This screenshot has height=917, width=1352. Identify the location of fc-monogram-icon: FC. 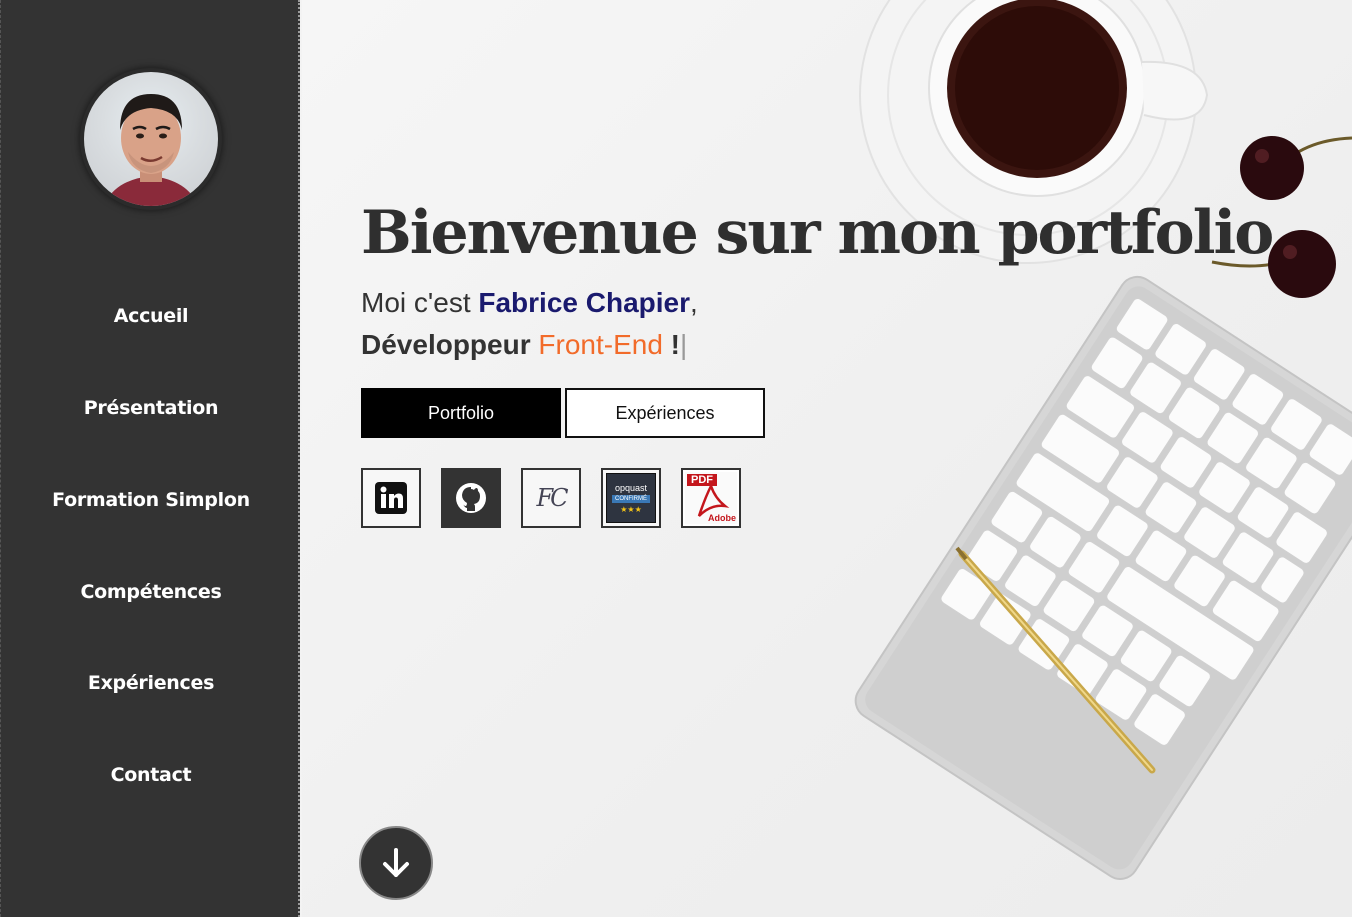
(552, 498).